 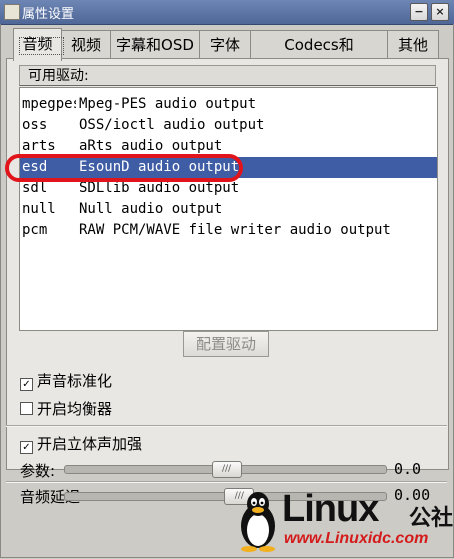 I want to click on equalizer-label: 开启均衡器, so click(x=75, y=409).